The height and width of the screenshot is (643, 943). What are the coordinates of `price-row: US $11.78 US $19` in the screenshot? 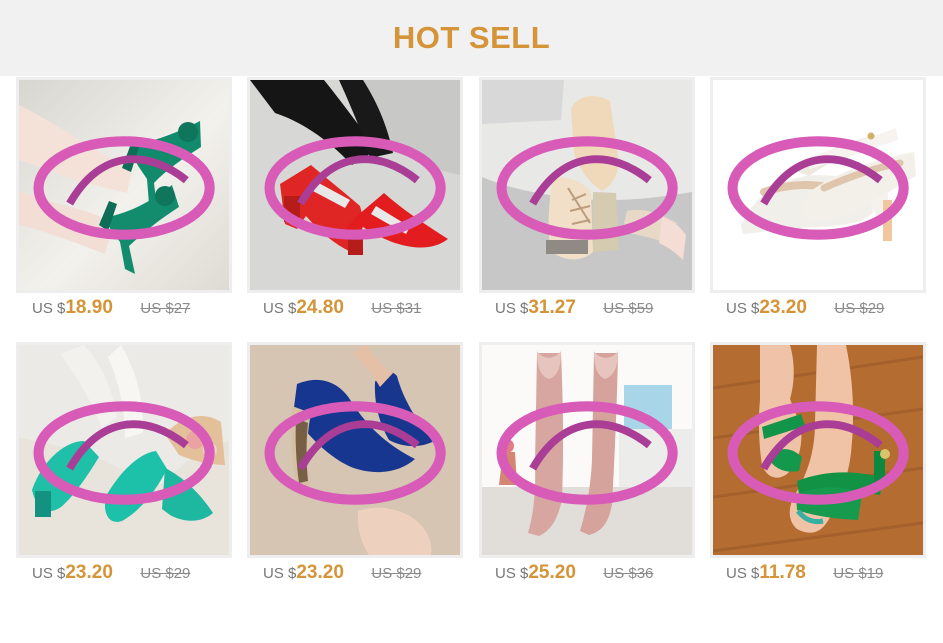 It's located at (804, 573).